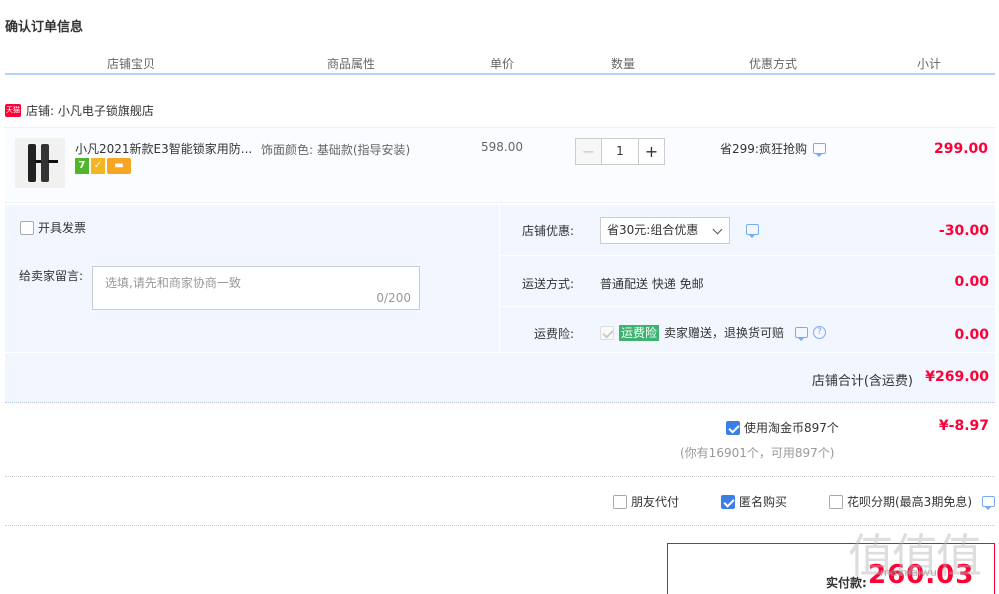 Image resolution: width=999 pixels, height=594 pixels. Describe the element at coordinates (971, 282) in the screenshot. I see `shipping-amount: 0.00` at that location.